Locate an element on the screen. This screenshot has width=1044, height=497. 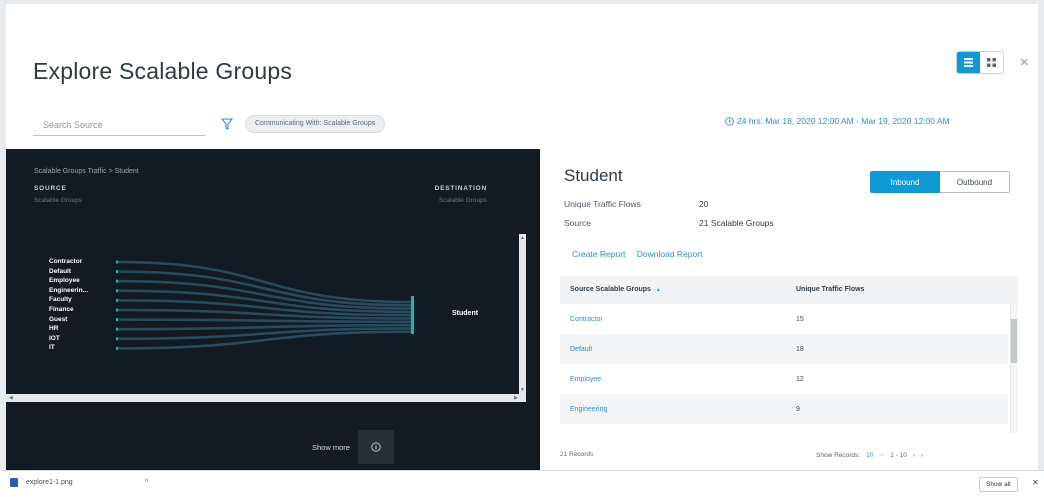
source-row: Source 21 Scalable Groups is located at coordinates (669, 223).